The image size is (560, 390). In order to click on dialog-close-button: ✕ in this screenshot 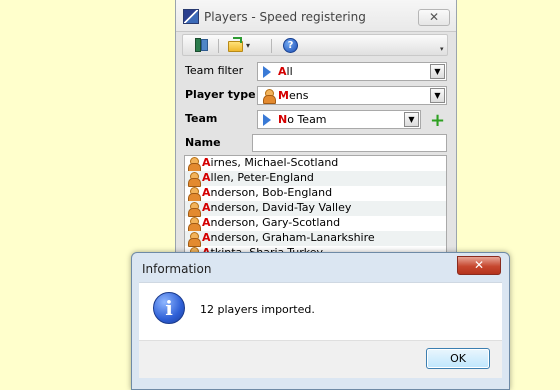, I will do `click(479, 265)`.